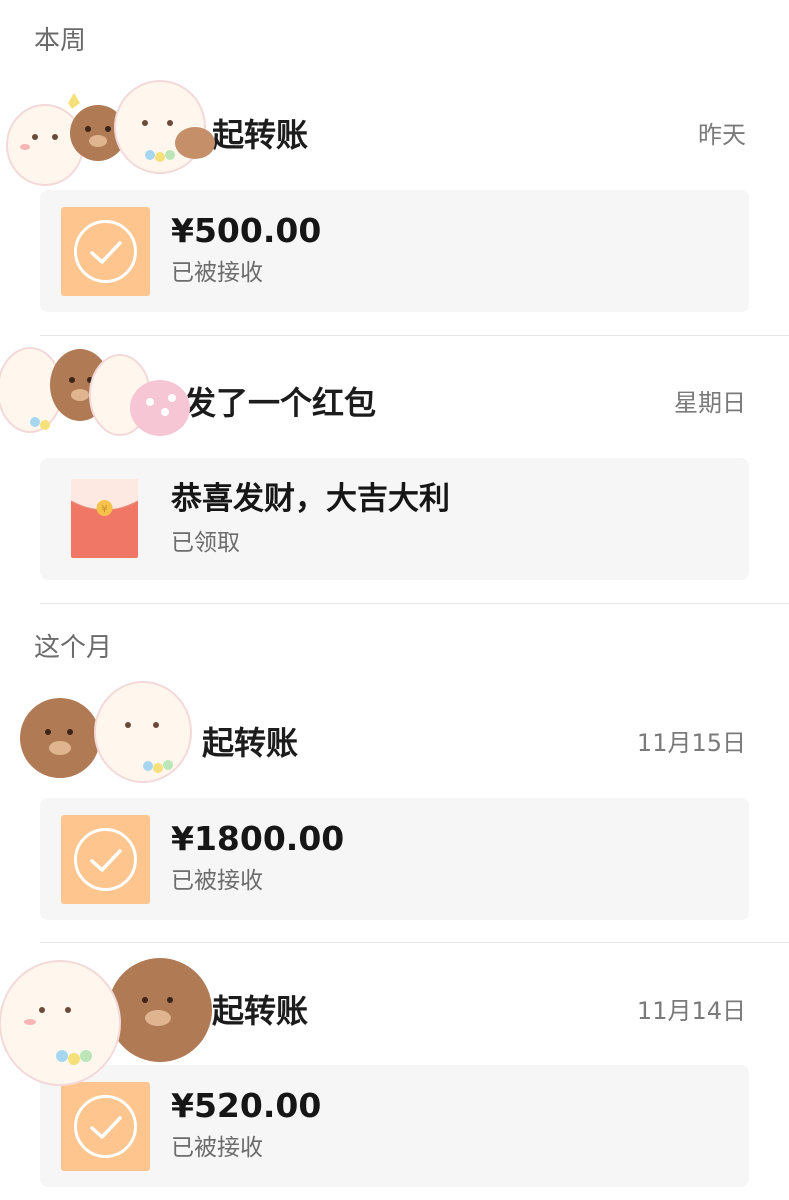  Describe the element at coordinates (394, 859) in the screenshot. I see `transfer-card: ¥1800.00 已被接收` at that location.